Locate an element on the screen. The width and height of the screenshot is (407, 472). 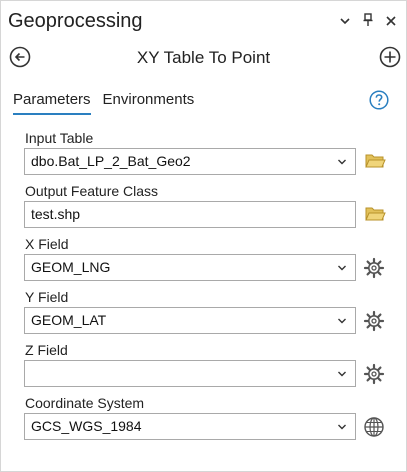
globe-icon is located at coordinates (374, 427).